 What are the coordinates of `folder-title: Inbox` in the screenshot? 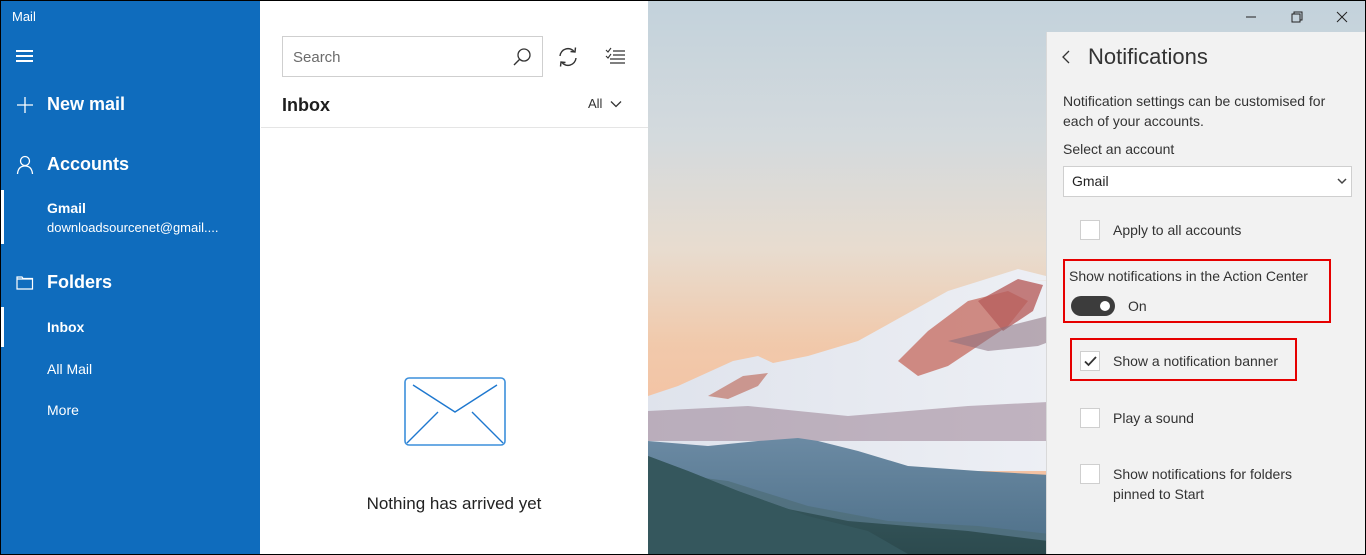 It's located at (306, 105).